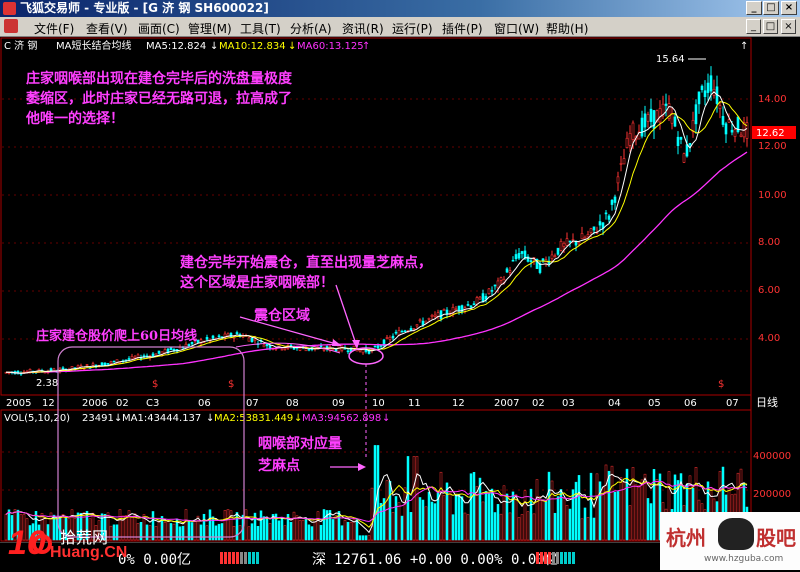  I want to click on menu-plugin: 插件(P), so click(462, 28).